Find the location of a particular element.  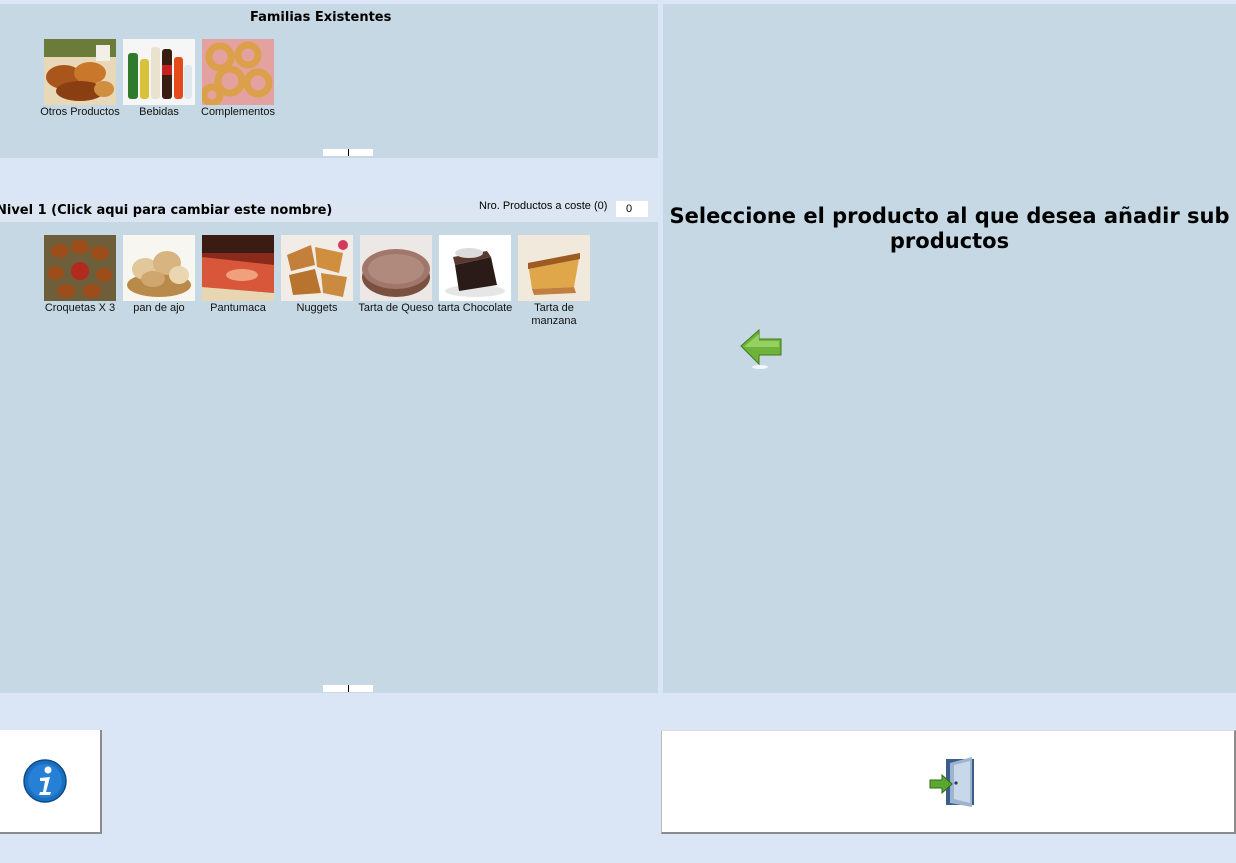

chocolate-cake-thumbnail is located at coordinates (475, 268).